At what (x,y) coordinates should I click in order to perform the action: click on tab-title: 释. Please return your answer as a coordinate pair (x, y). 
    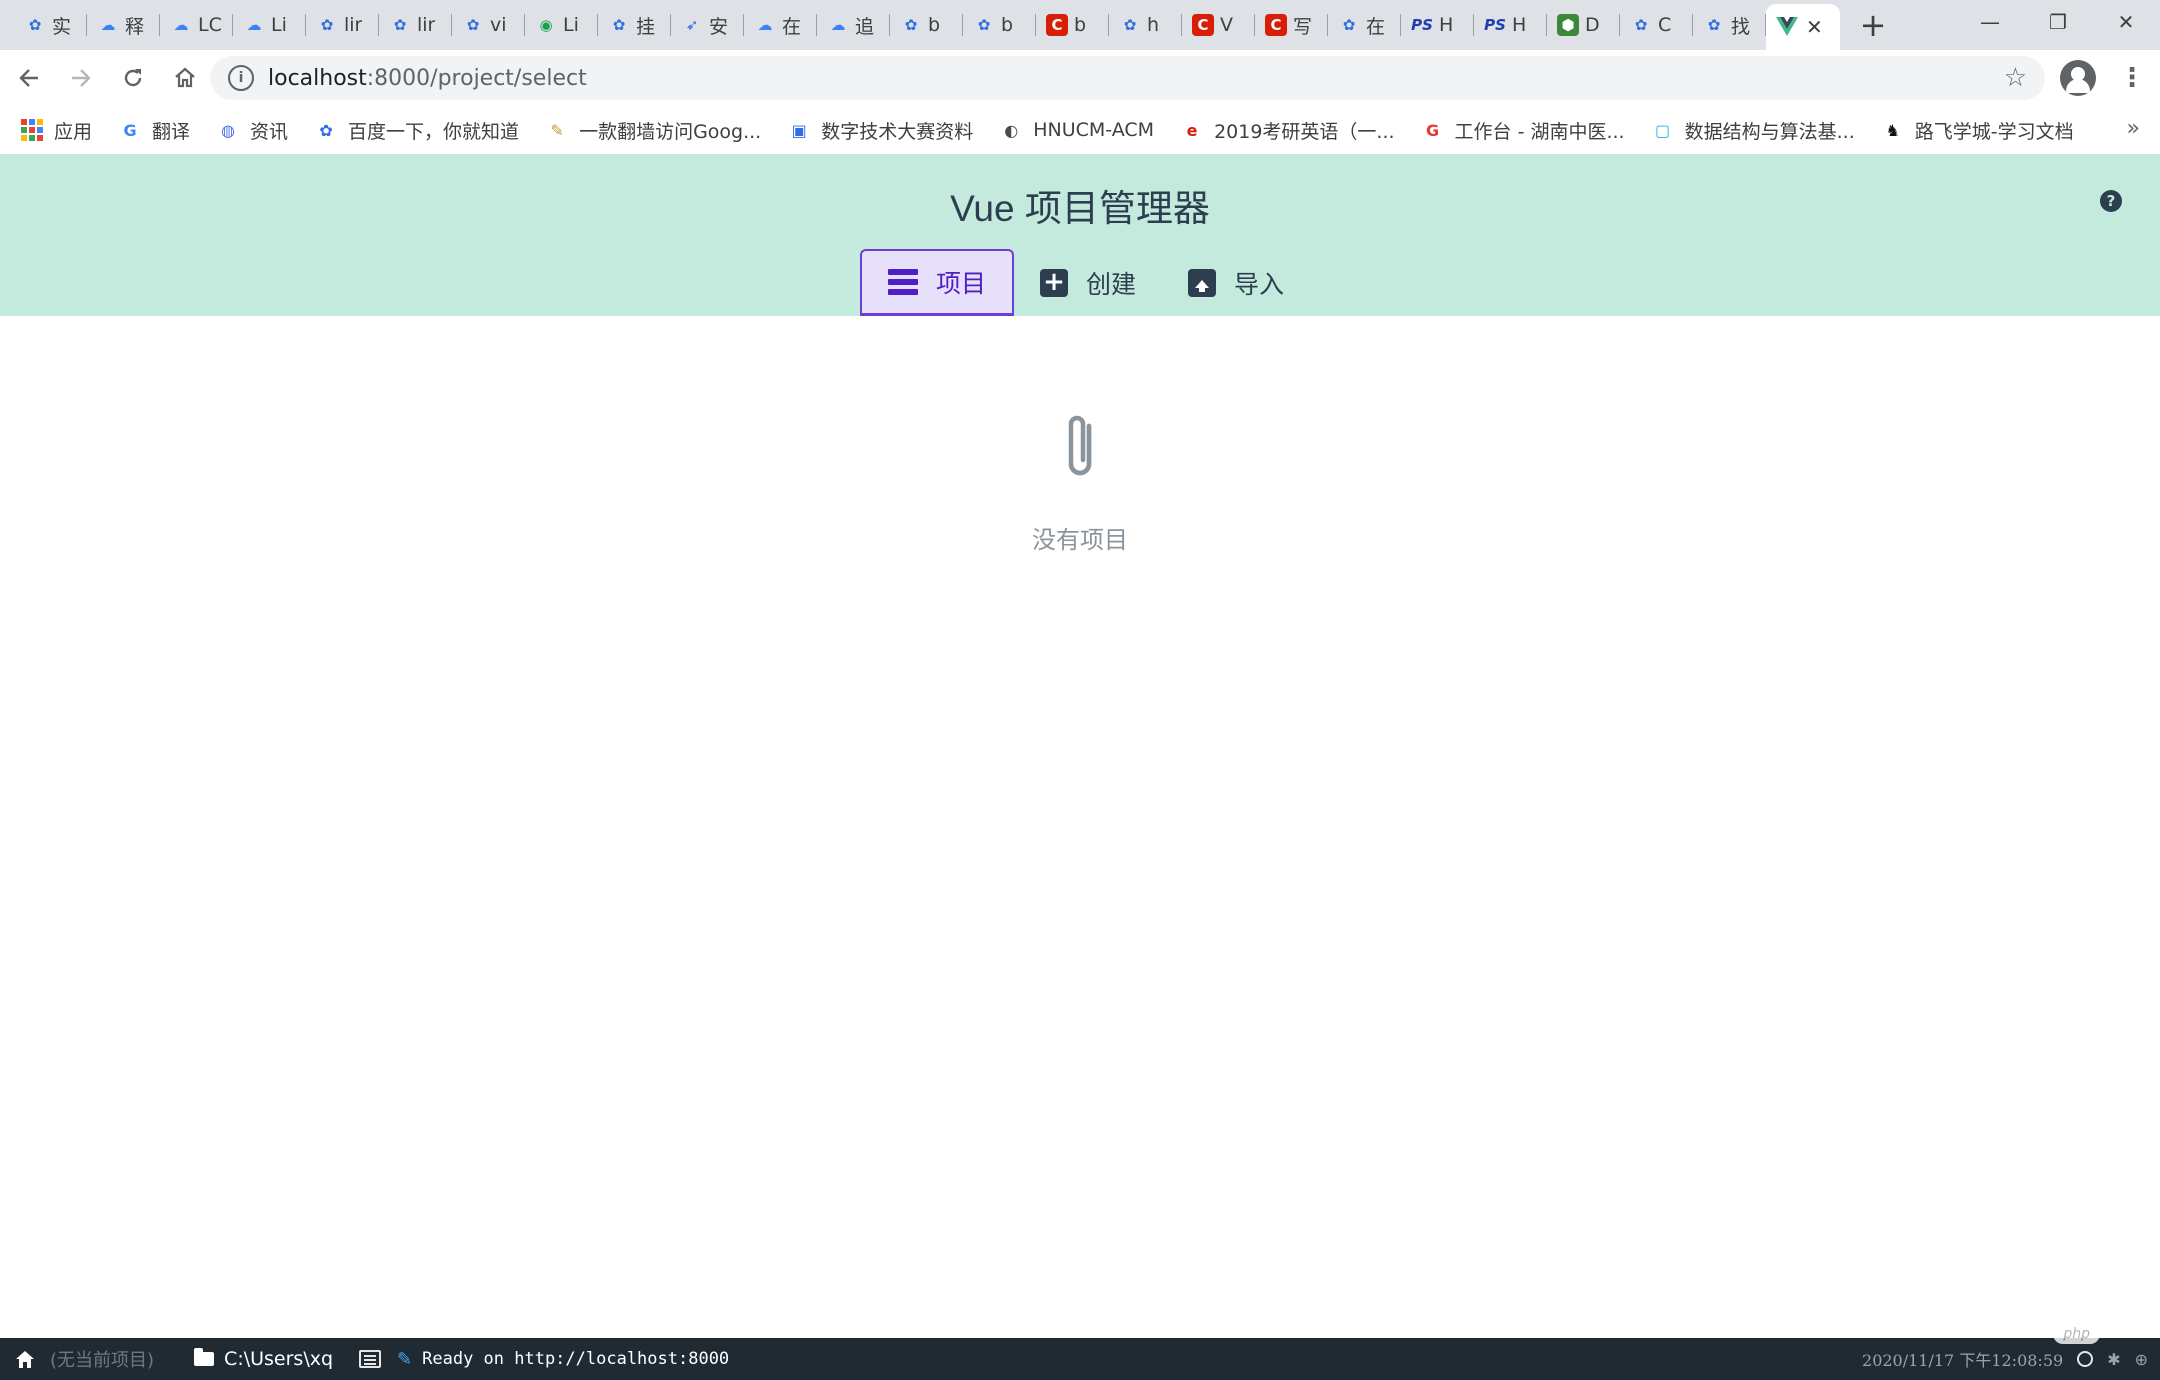
    Looking at the image, I should click on (135, 26).